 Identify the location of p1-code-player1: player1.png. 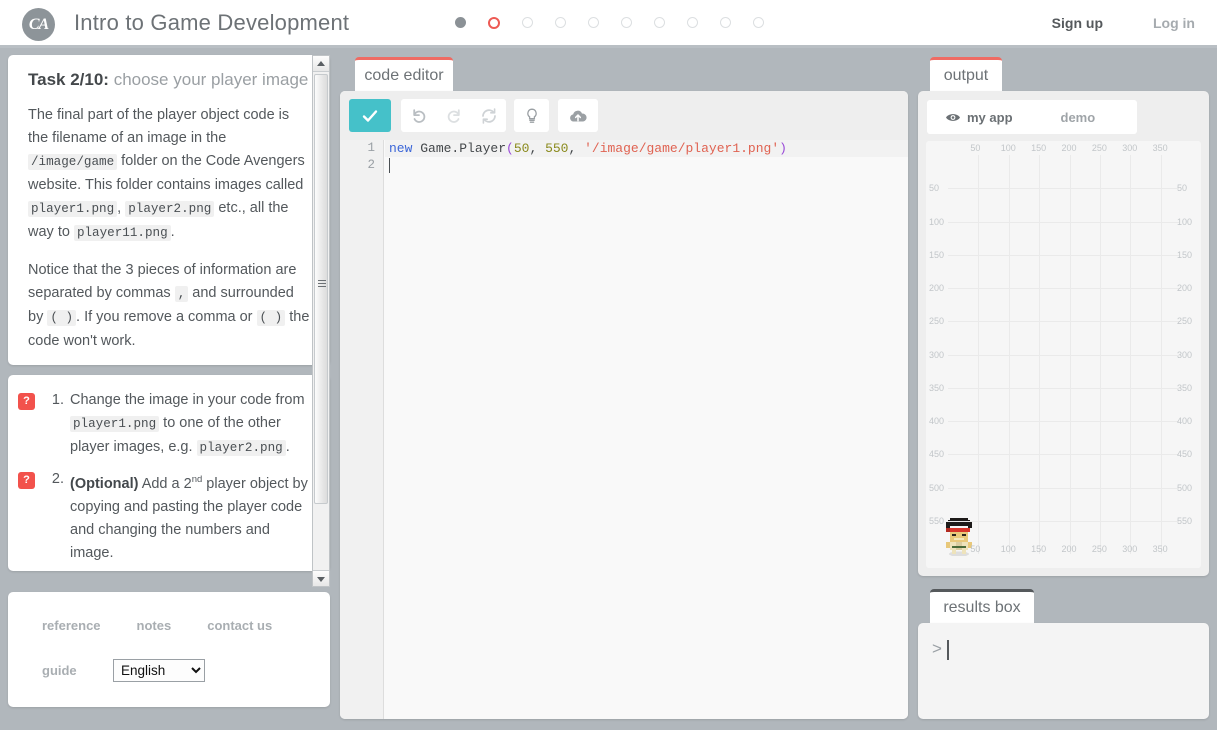
(73, 209).